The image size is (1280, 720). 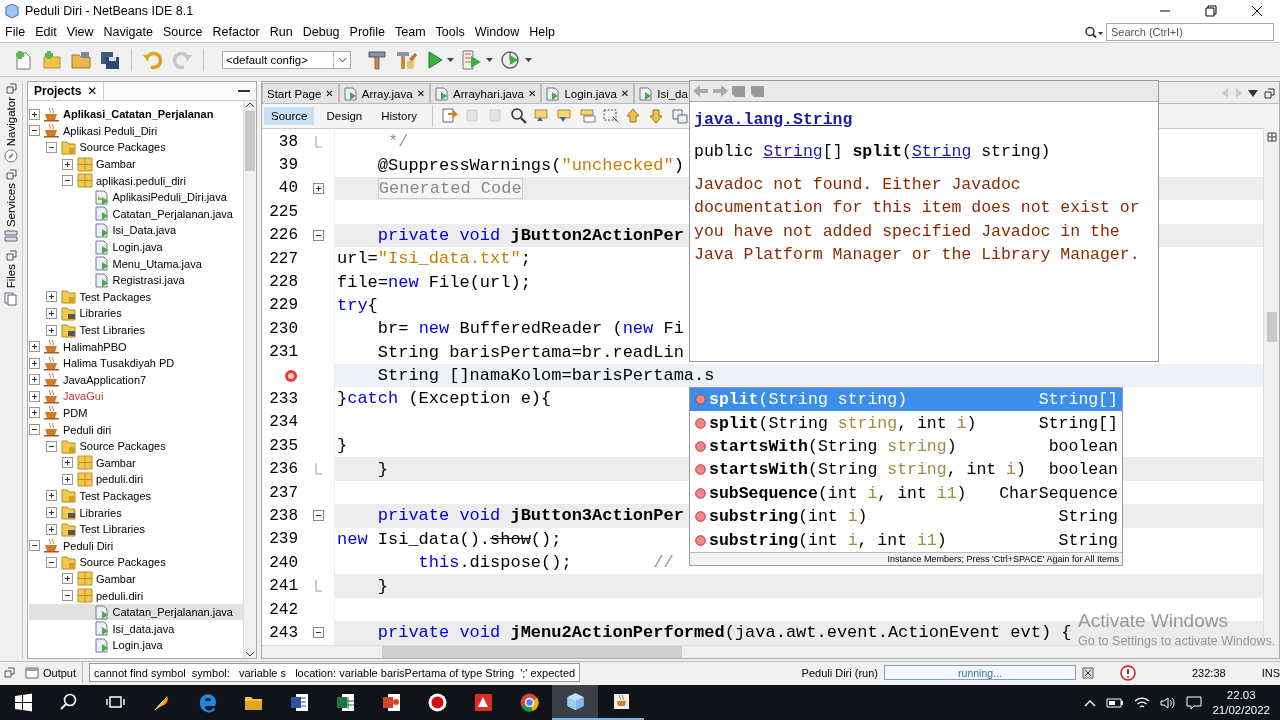 I want to click on menu-item: Help, so click(x=542, y=32).